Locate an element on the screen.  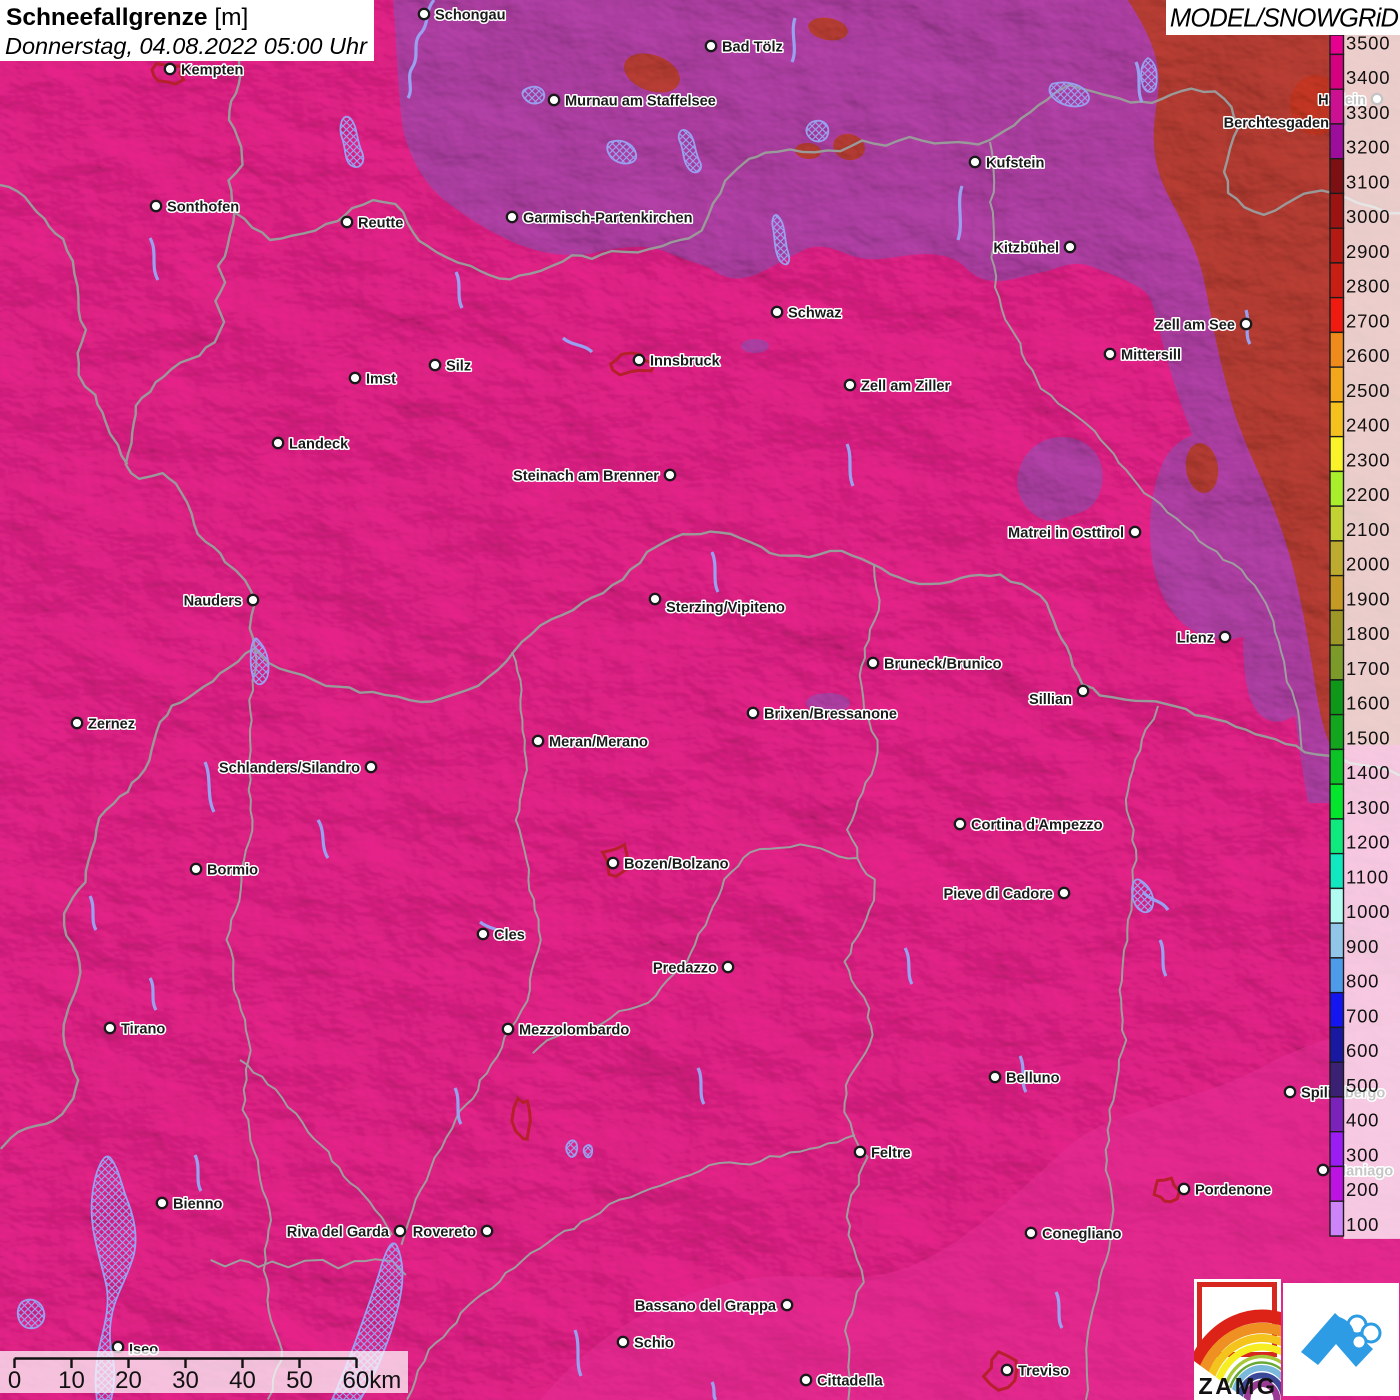
svg-text: 400 is located at coordinates (1362, 1120).